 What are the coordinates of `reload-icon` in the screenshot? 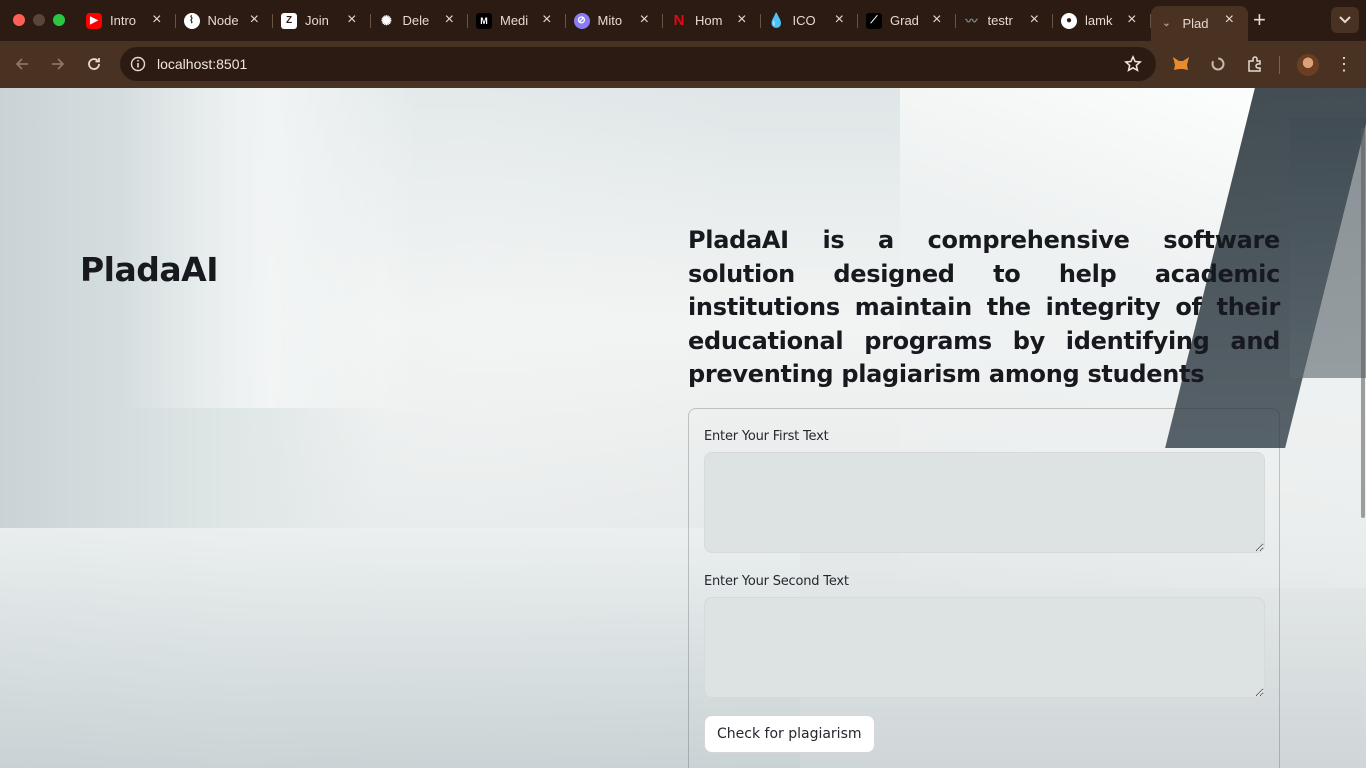 It's located at (94, 64).